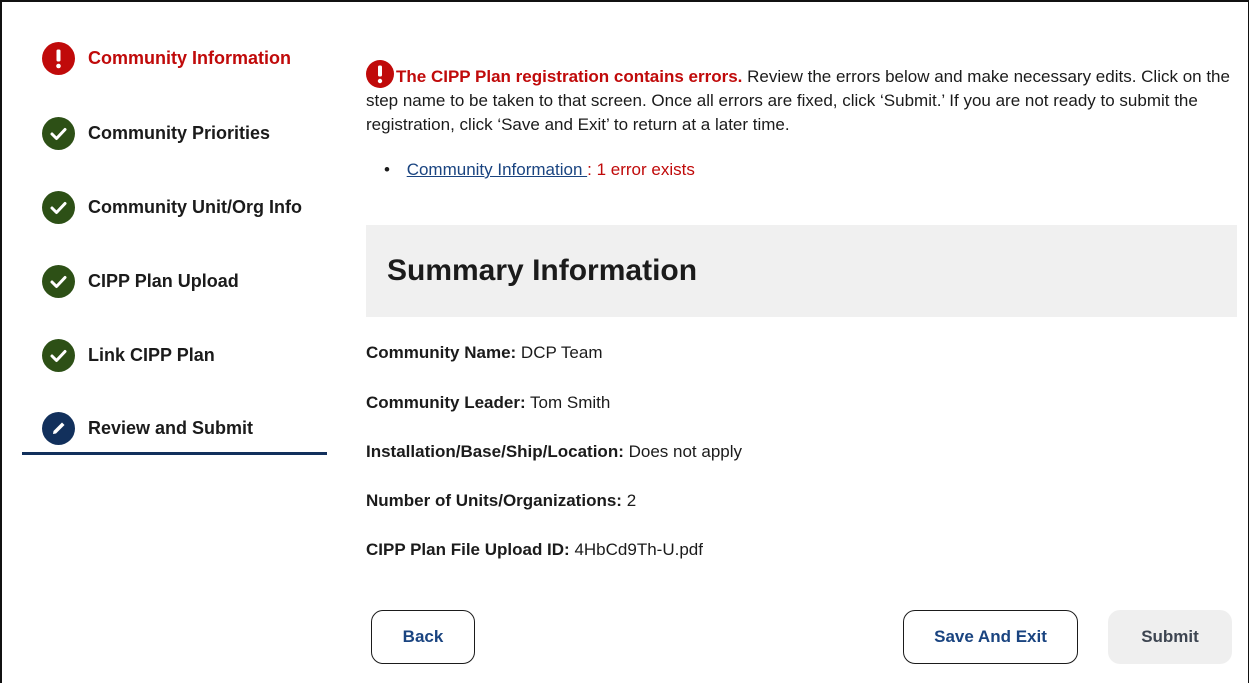 Image resolution: width=1251 pixels, height=683 pixels. Describe the element at coordinates (494, 500) in the screenshot. I see `field-label: Number of Units/Organizations:` at that location.